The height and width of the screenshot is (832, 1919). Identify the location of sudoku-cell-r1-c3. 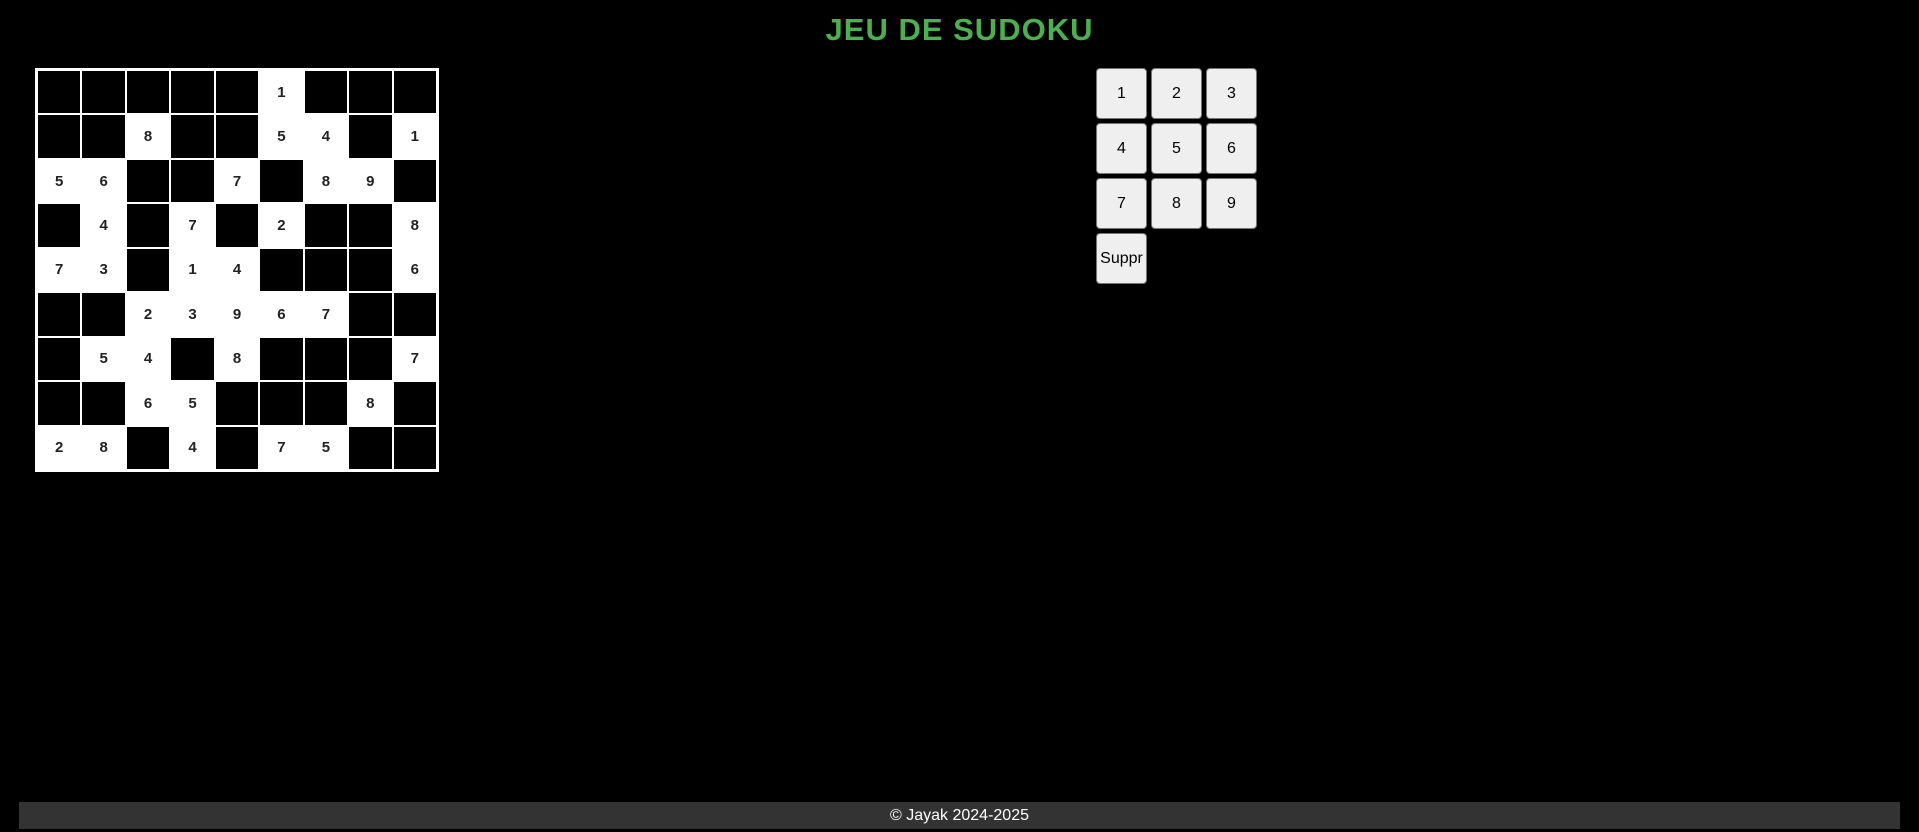
(148, 92).